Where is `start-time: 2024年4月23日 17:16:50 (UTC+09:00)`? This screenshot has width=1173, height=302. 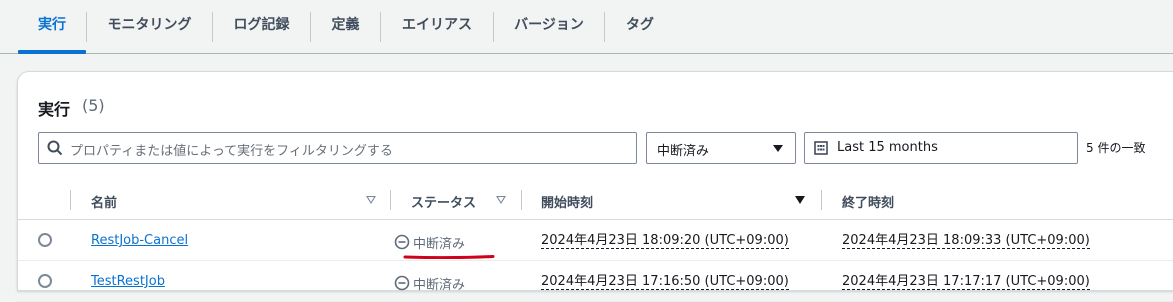
start-time: 2024年4月23日 17:16:50 (UTC+09:00) is located at coordinates (665, 282).